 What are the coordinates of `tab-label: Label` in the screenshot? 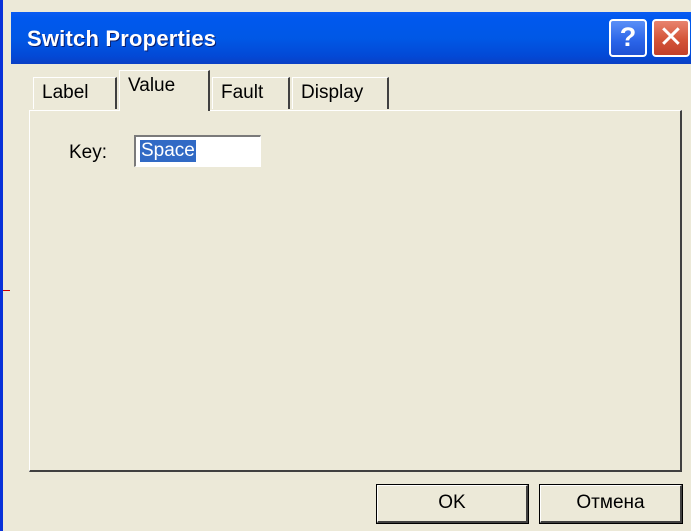 It's located at (75, 93).